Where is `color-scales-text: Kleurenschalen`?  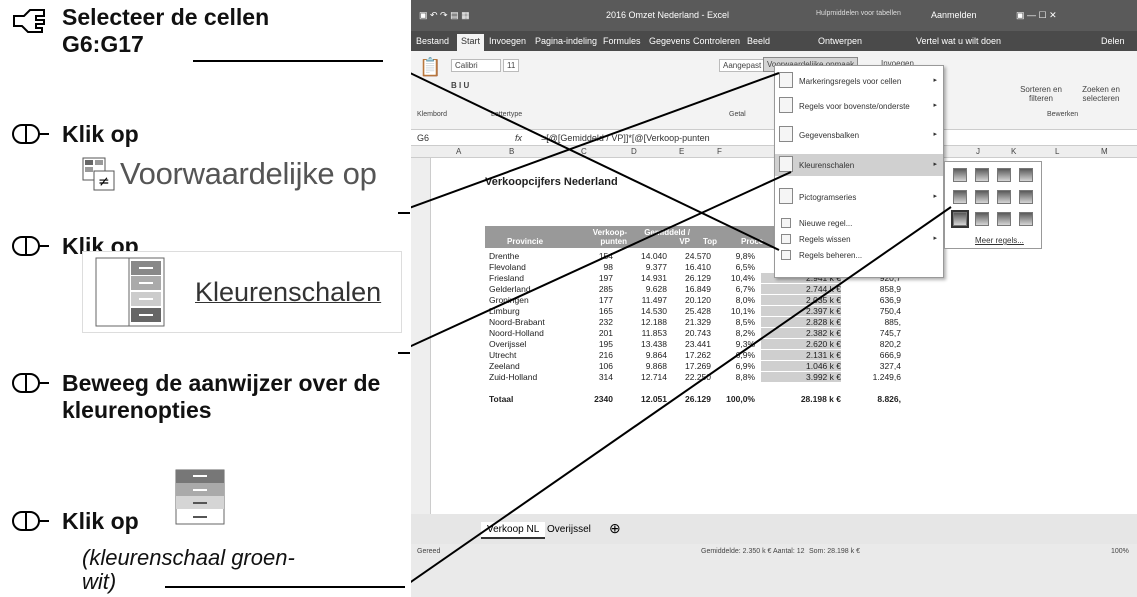
color-scales-text: Kleurenschalen is located at coordinates (288, 291).